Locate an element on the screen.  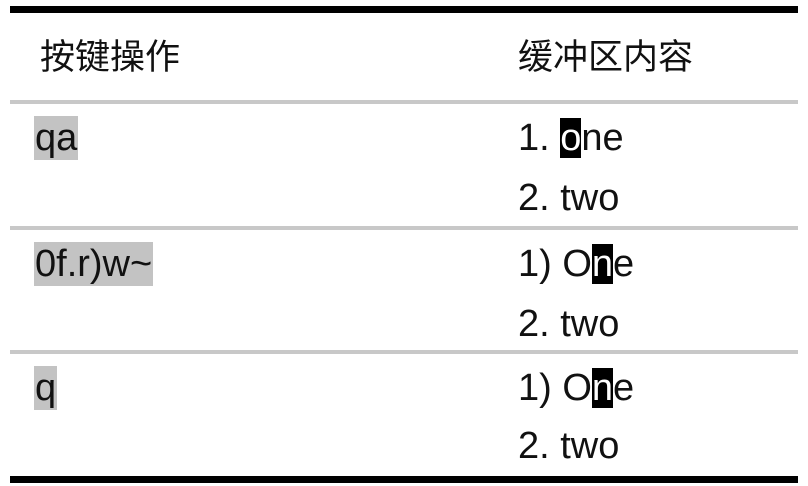
table-row-keys: qa is located at coordinates (56, 138).